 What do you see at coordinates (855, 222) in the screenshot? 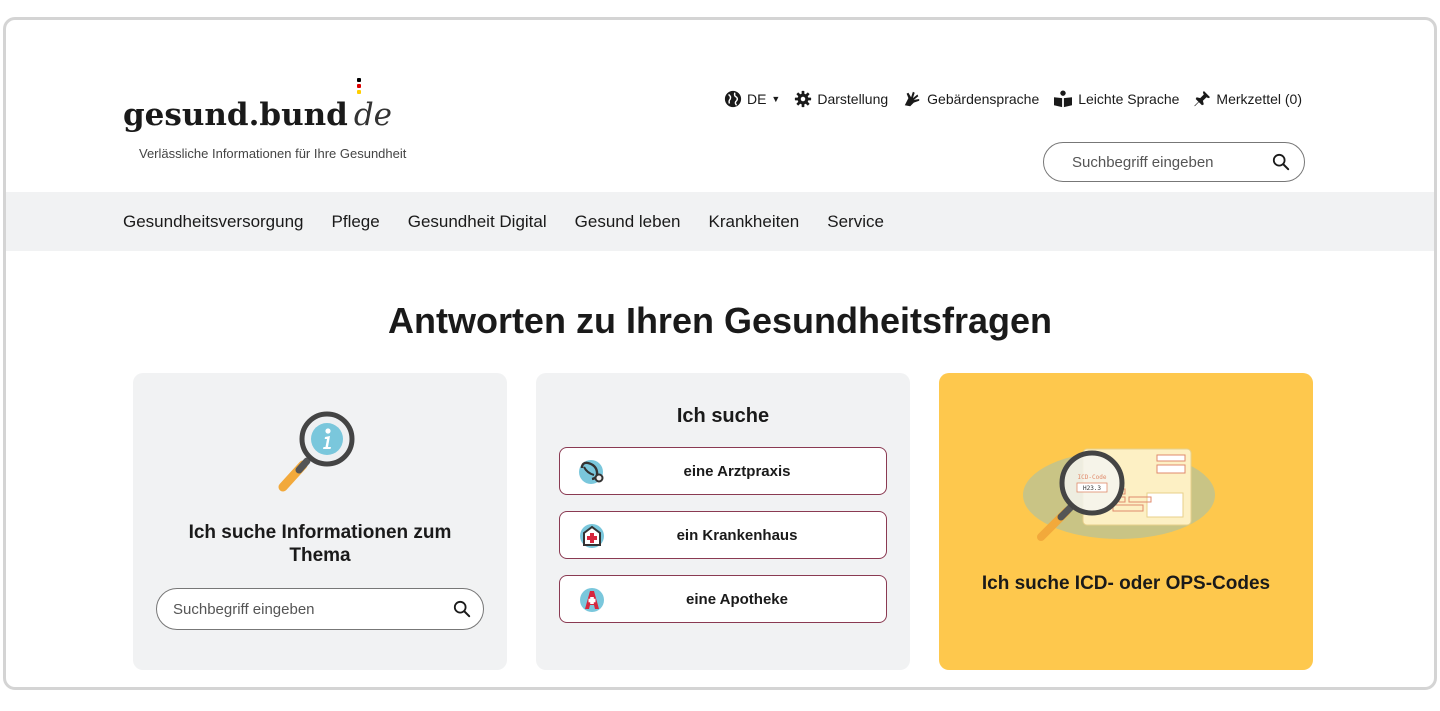
I see `nav-item-service: Service` at bounding box center [855, 222].